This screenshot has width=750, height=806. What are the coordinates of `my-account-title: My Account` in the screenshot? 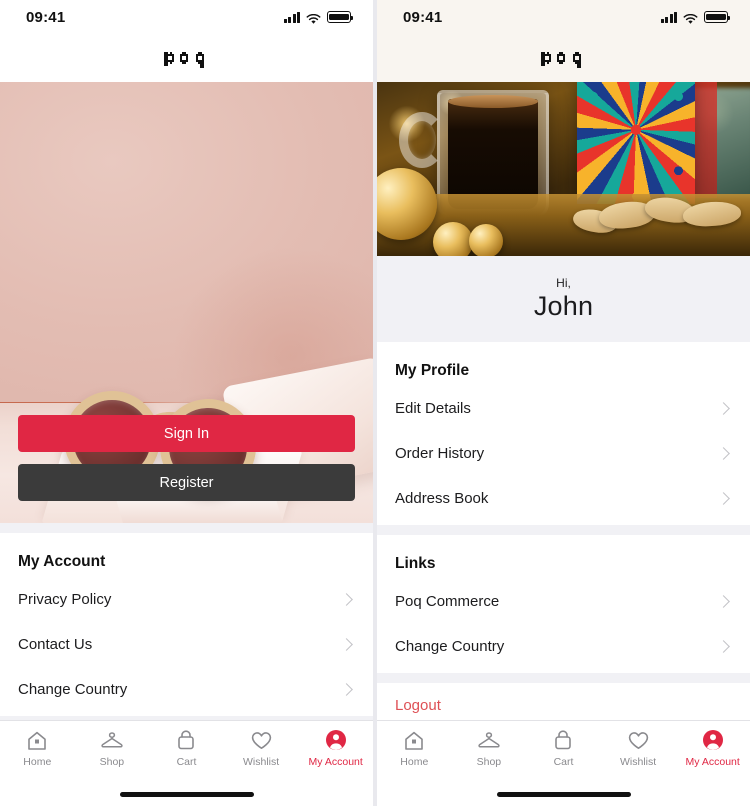 It's located at (62, 561).